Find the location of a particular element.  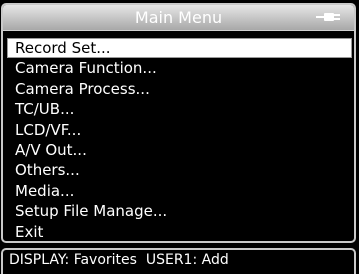

menu-title-bar: Main Menu is located at coordinates (178, 18).